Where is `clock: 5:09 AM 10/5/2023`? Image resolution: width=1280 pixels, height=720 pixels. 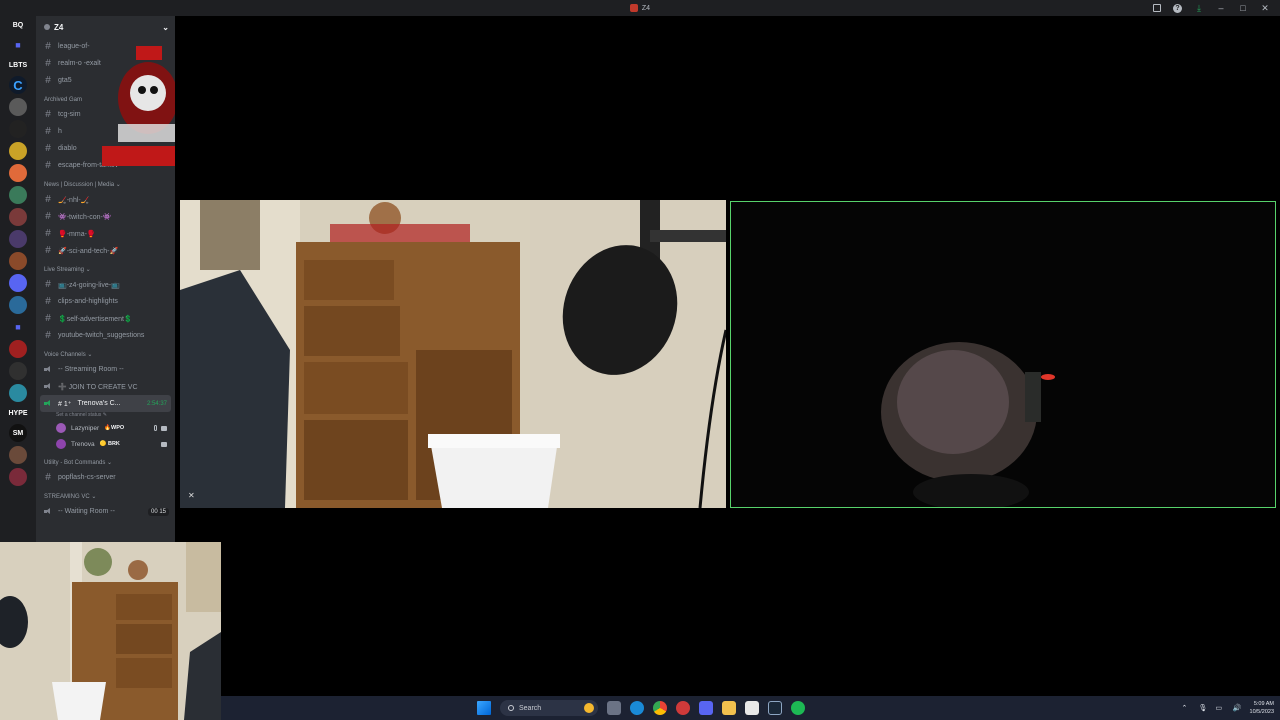
clock: 5:09 AM 10/5/2023 is located at coordinates (1262, 708).